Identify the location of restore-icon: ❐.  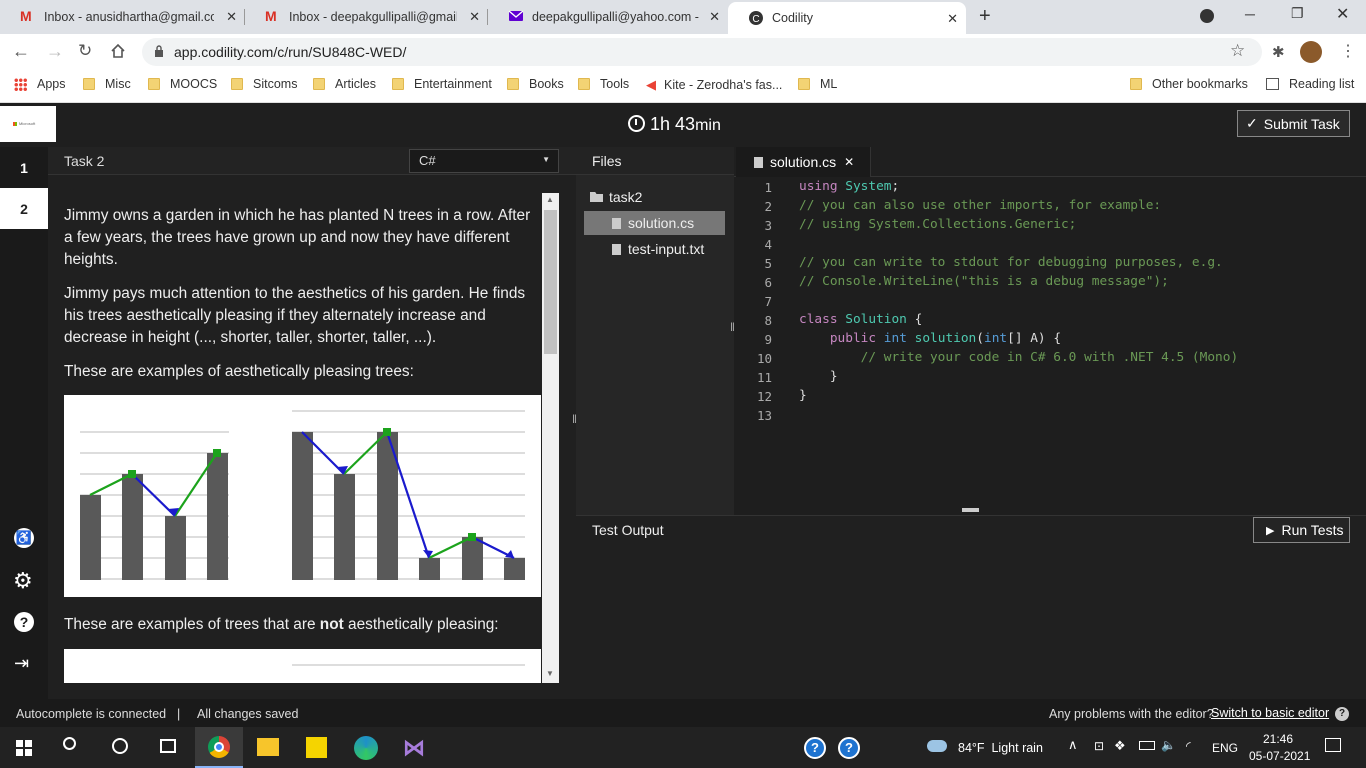
(1297, 13).